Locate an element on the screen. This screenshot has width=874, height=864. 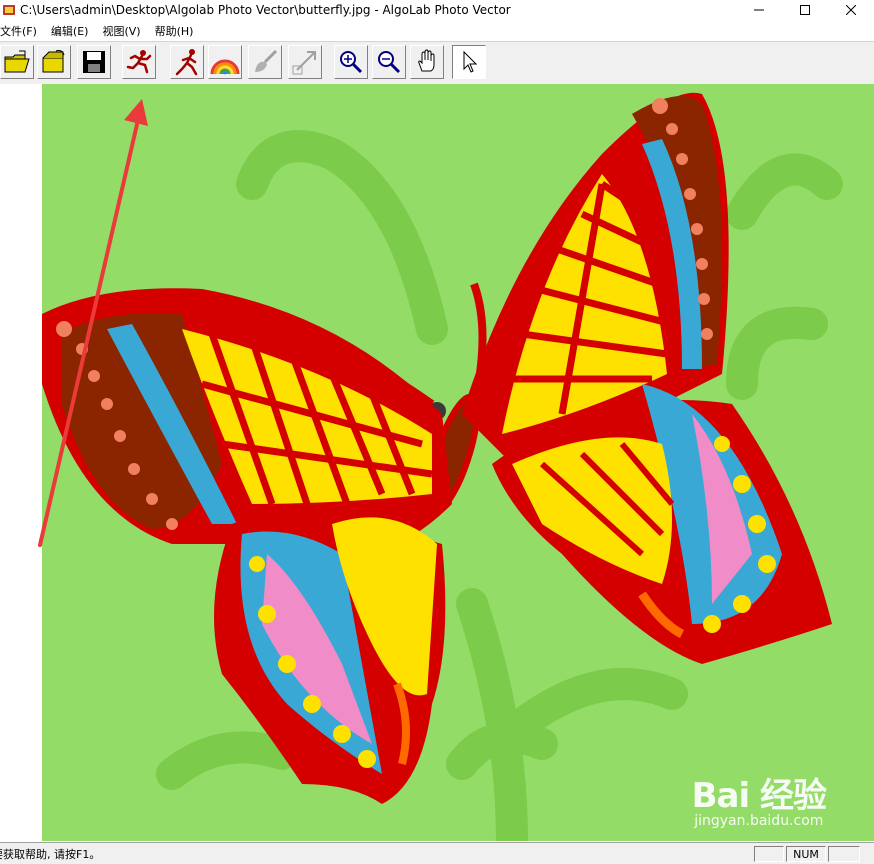
status-panel-caps is located at coordinates (769, 854).